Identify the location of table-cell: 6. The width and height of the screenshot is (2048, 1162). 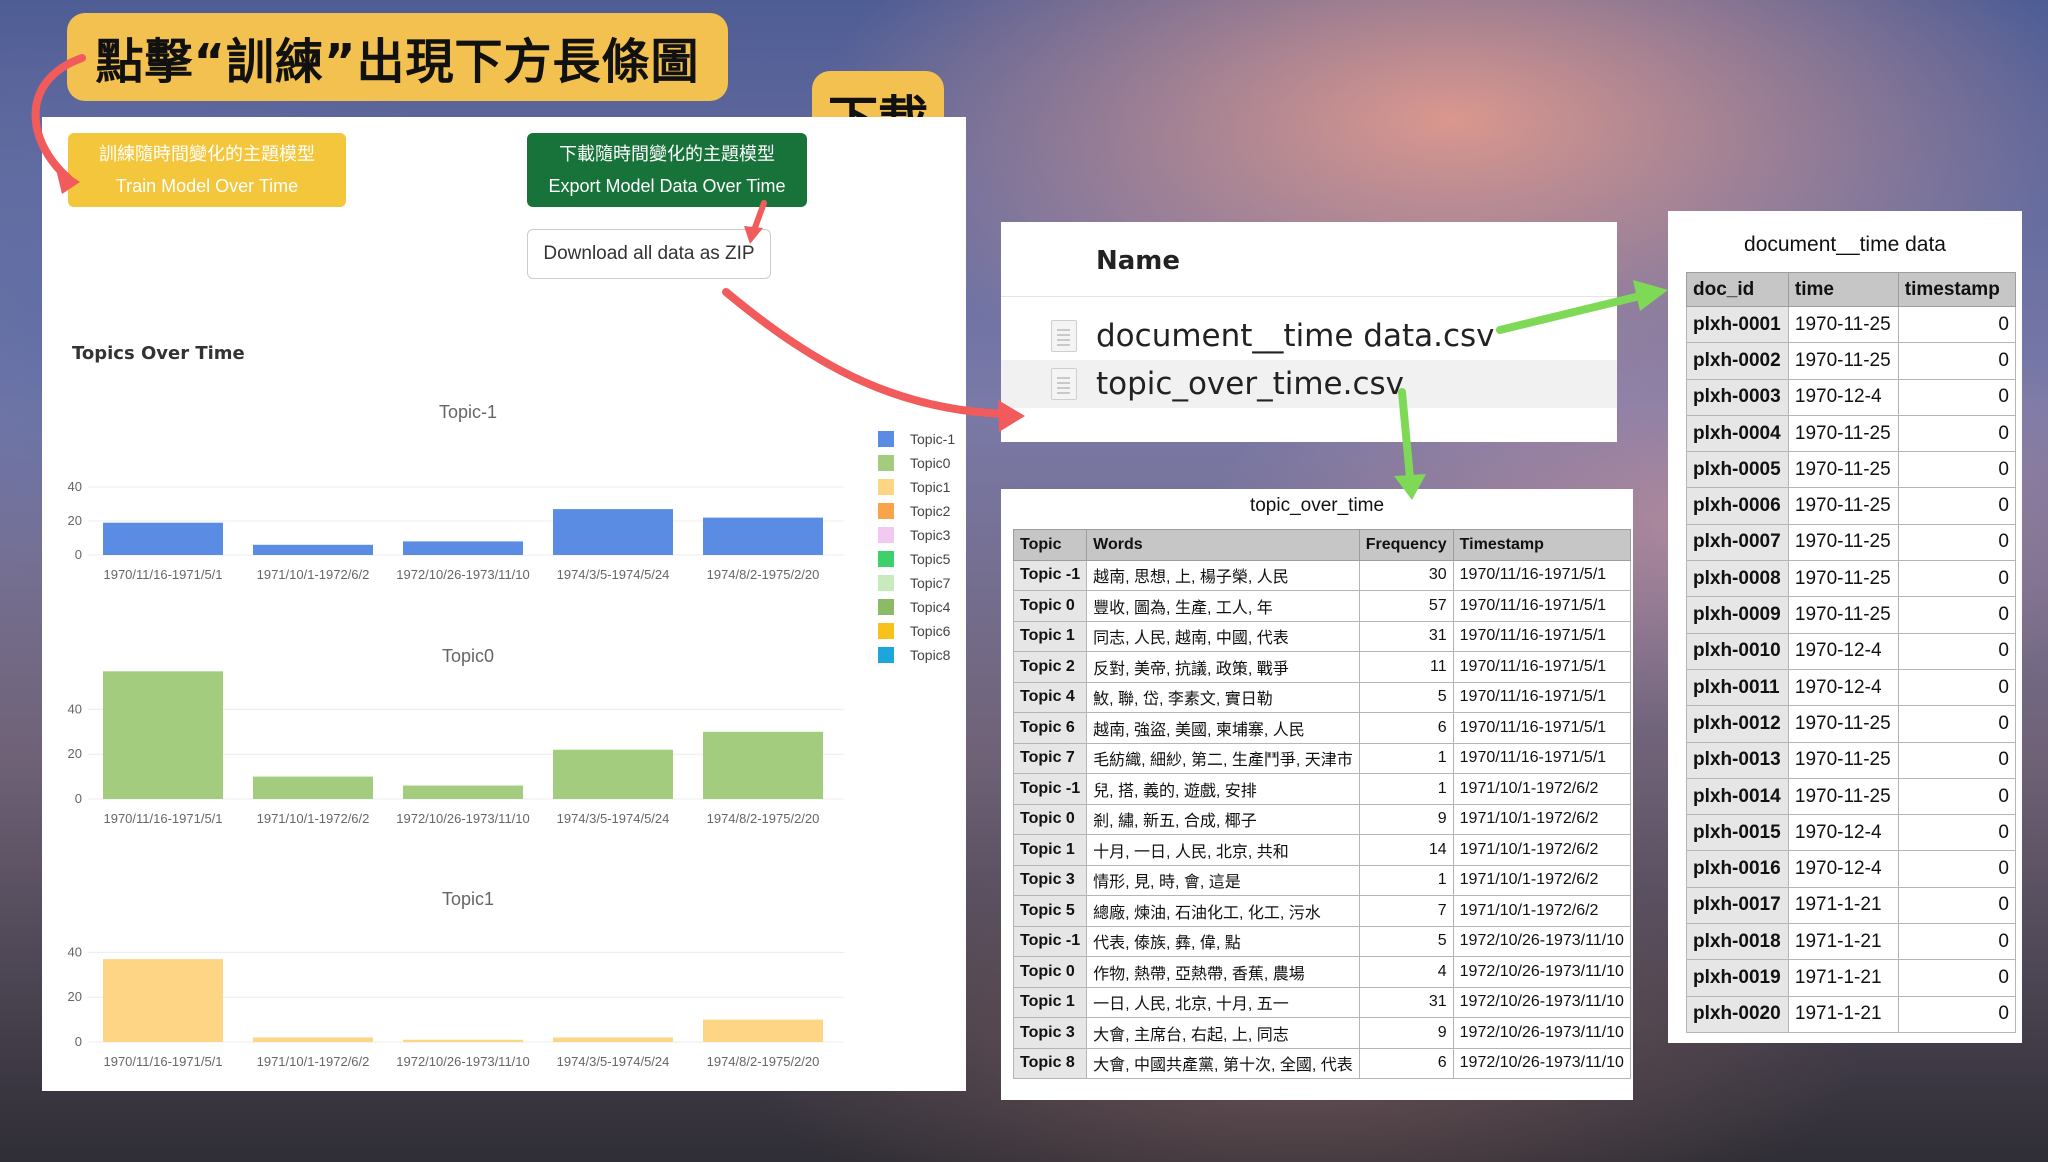
(1406, 1063).